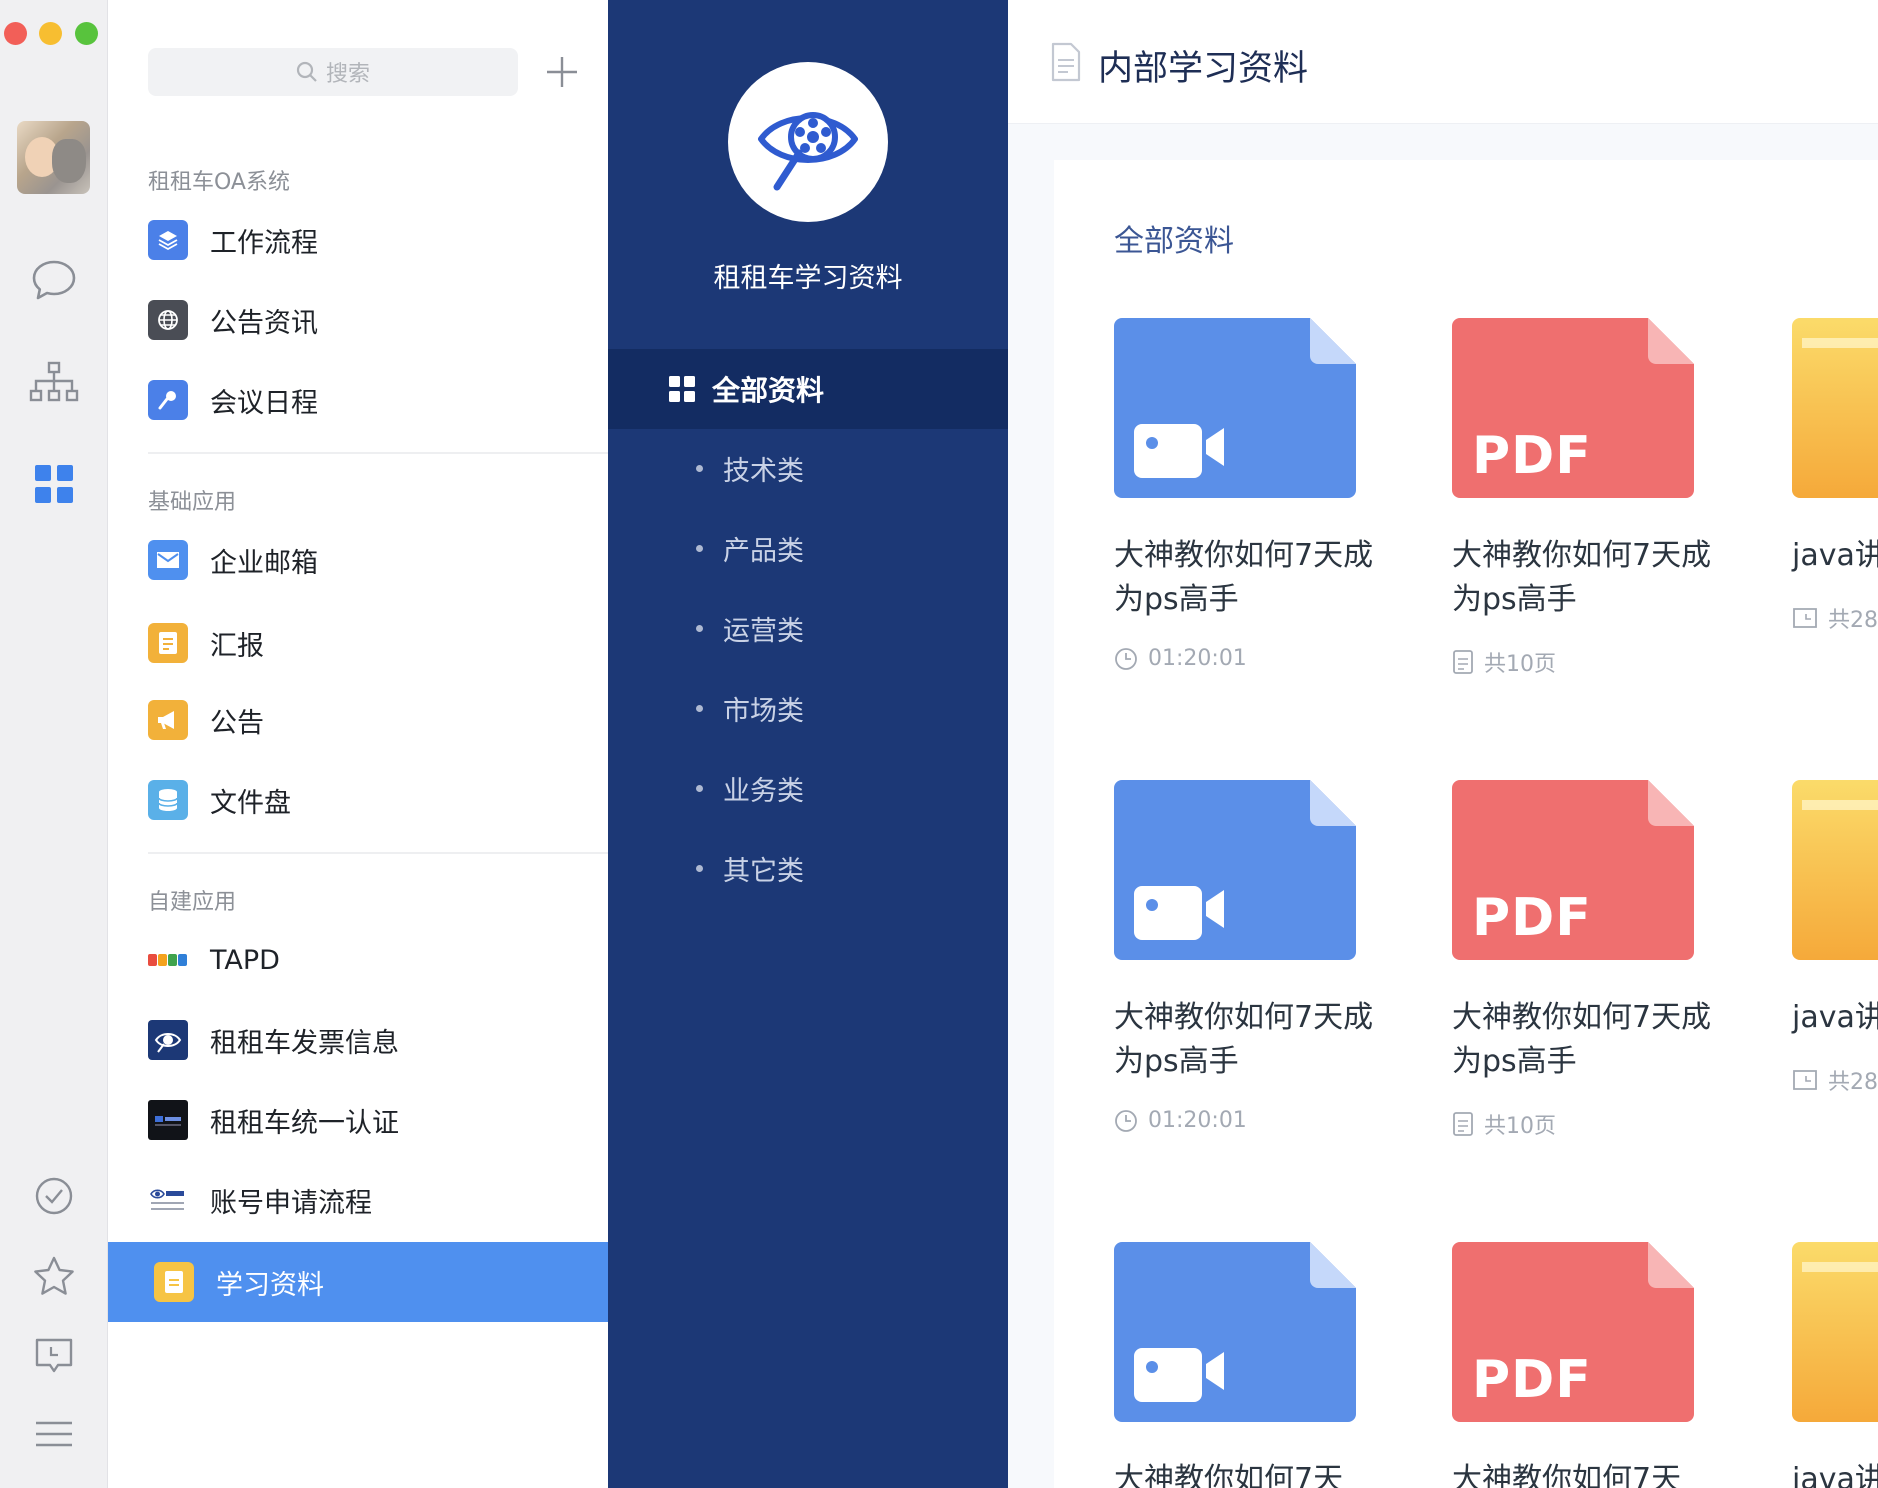  I want to click on globe-icon, so click(168, 320).